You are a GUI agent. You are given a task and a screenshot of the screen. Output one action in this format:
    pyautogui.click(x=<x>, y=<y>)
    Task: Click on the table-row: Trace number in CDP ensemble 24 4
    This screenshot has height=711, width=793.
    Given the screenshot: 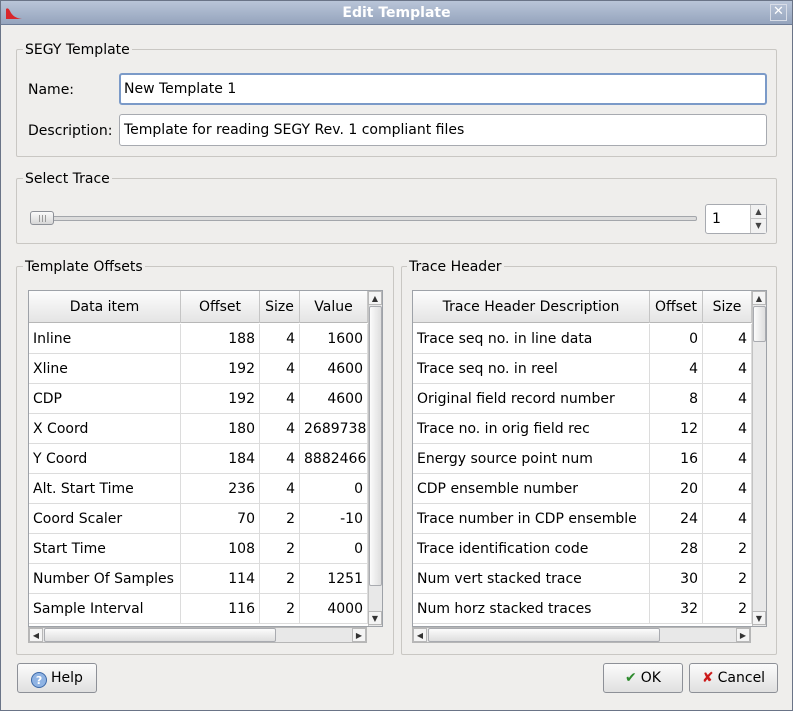 What is the action you would take?
    pyautogui.click(x=582, y=519)
    